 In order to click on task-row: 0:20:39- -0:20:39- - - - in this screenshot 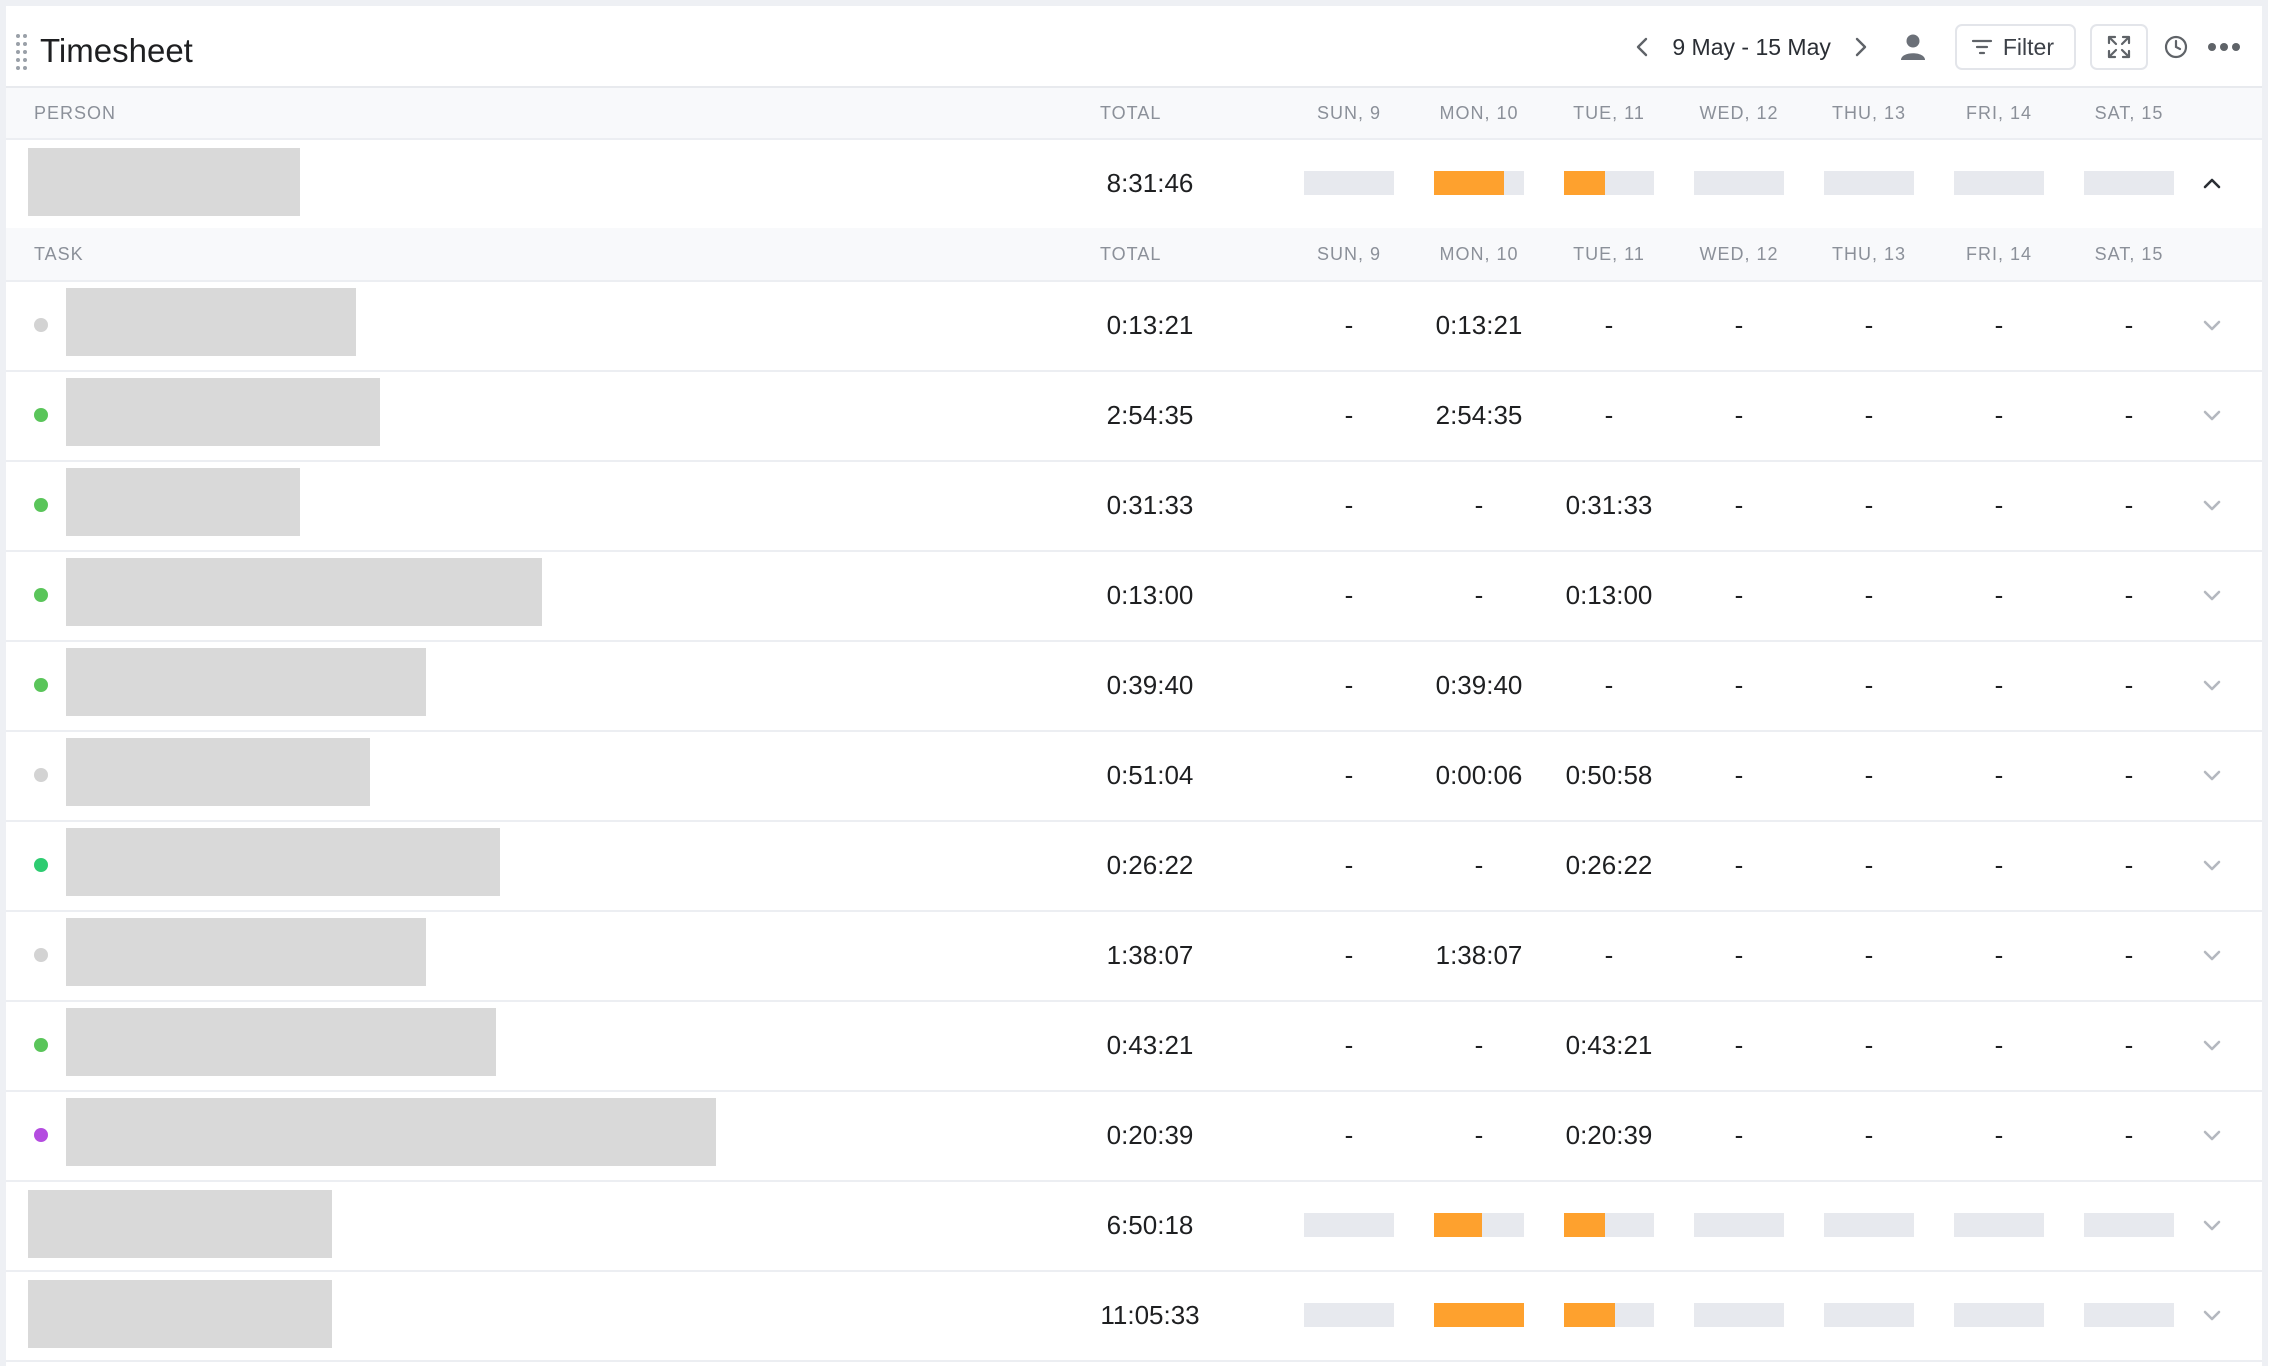, I will do `click(1134, 1136)`.